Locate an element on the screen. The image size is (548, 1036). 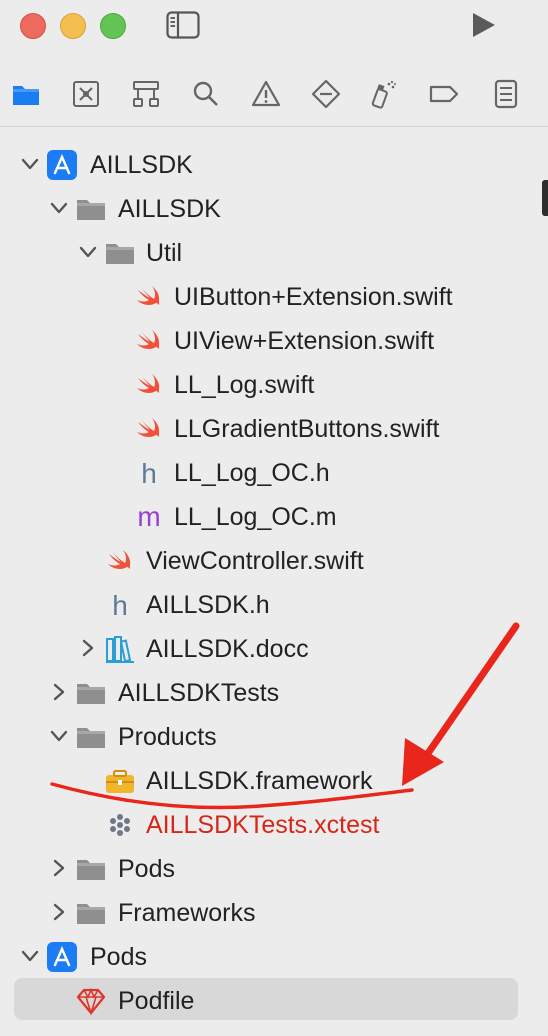
minimize-icon is located at coordinates (73, 26).